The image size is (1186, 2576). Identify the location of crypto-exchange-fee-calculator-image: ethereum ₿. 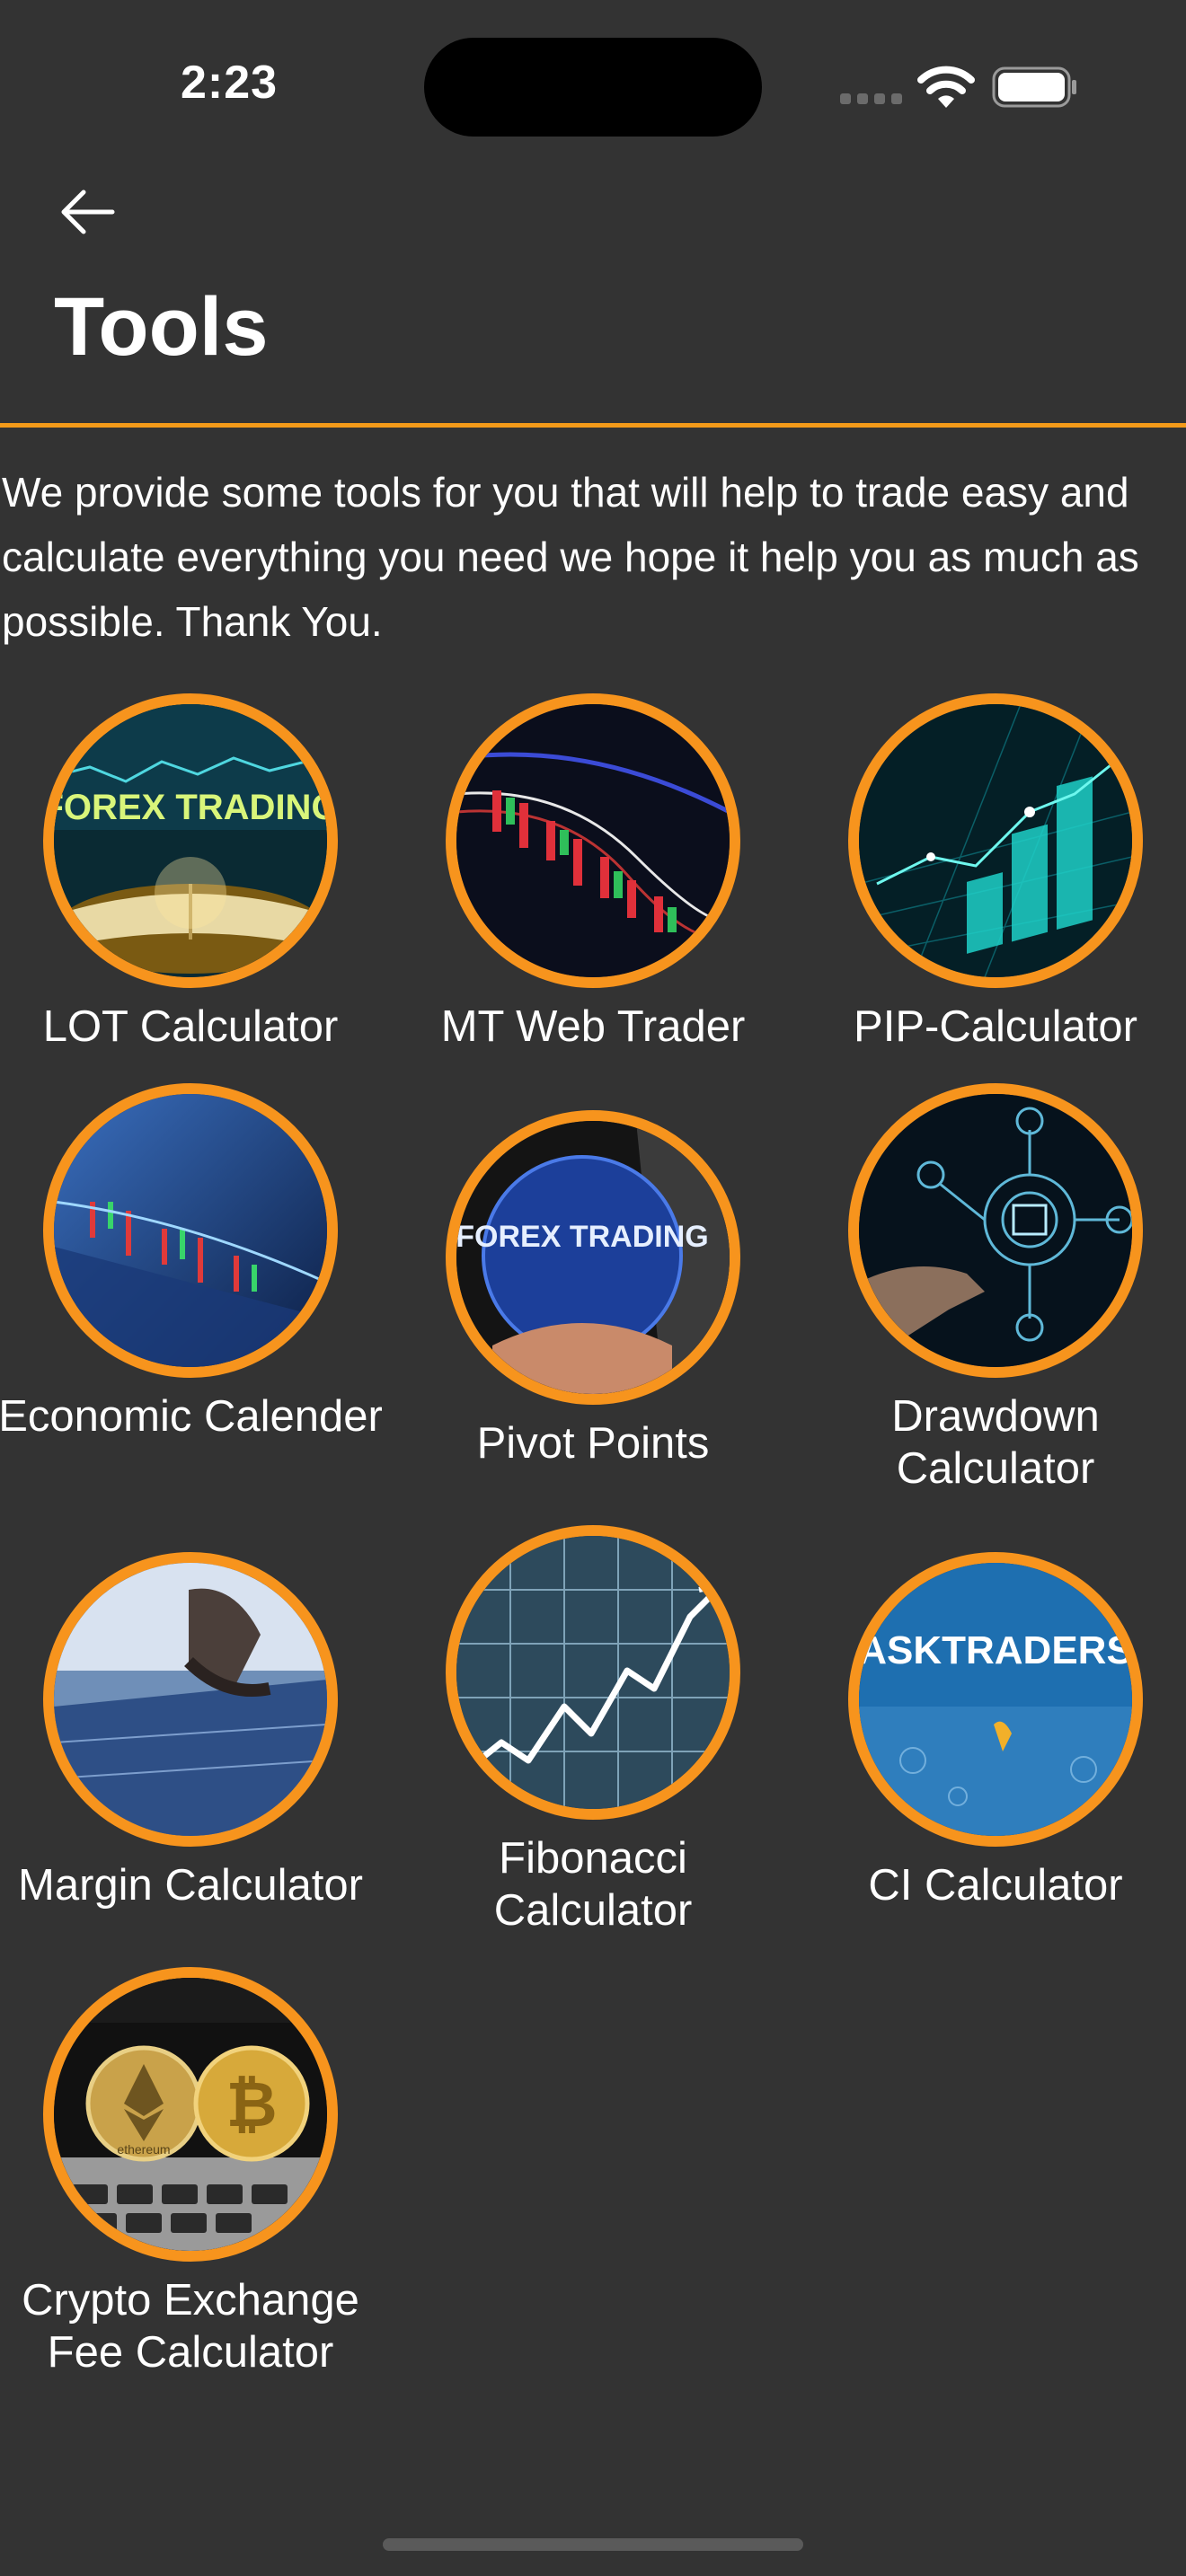
(190, 2114).